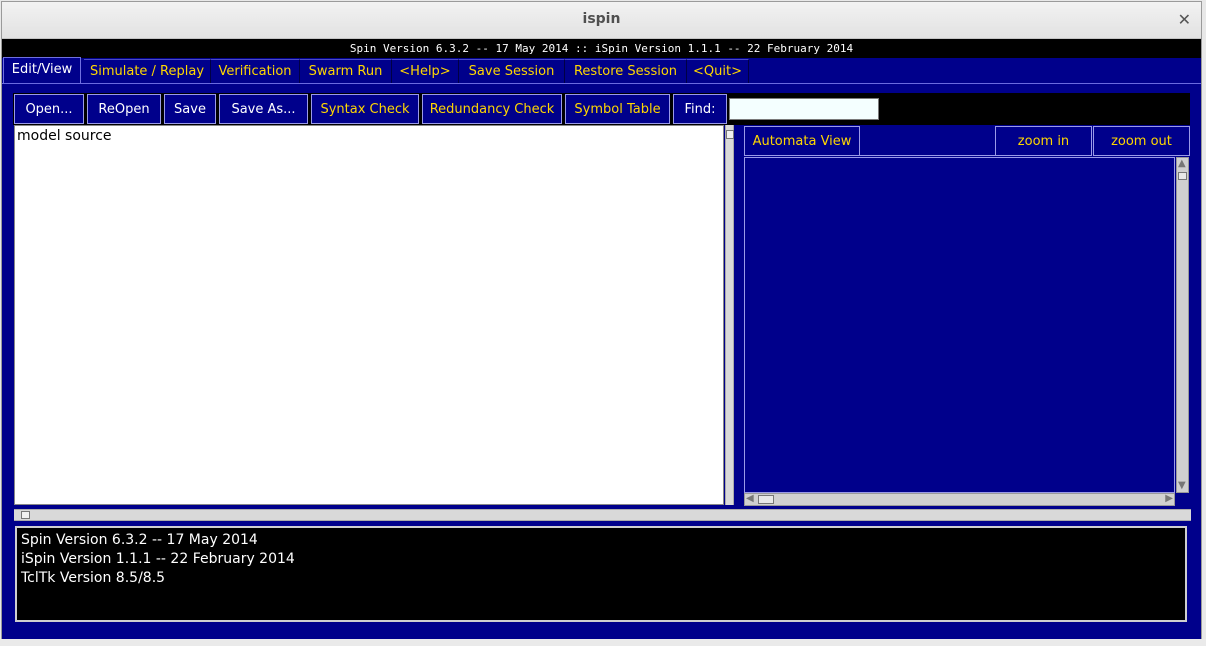 The image size is (1206, 646). What do you see at coordinates (42, 70) in the screenshot?
I see `tab-edit-view: Edit/View` at bounding box center [42, 70].